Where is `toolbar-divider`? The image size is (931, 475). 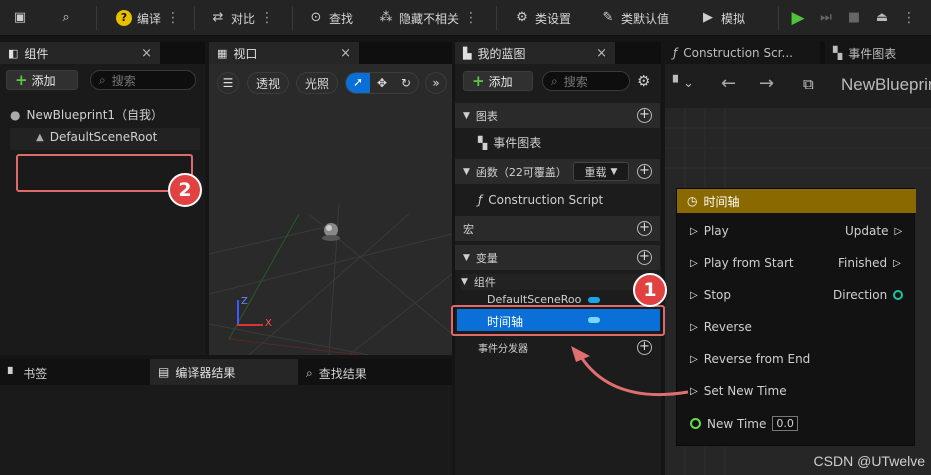 toolbar-divider is located at coordinates (496, 18).